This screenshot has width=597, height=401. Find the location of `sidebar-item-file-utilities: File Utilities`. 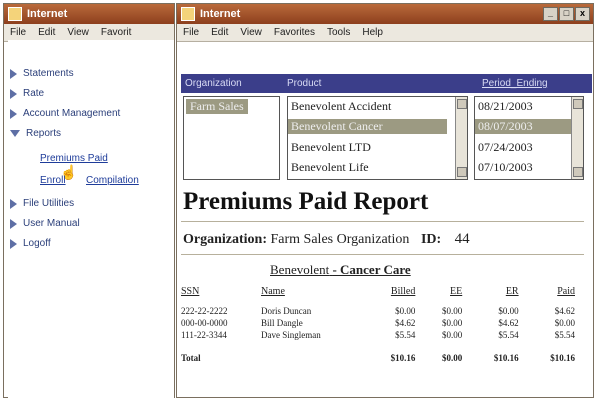

sidebar-item-file-utilities: File Utilities is located at coordinates (42, 203).